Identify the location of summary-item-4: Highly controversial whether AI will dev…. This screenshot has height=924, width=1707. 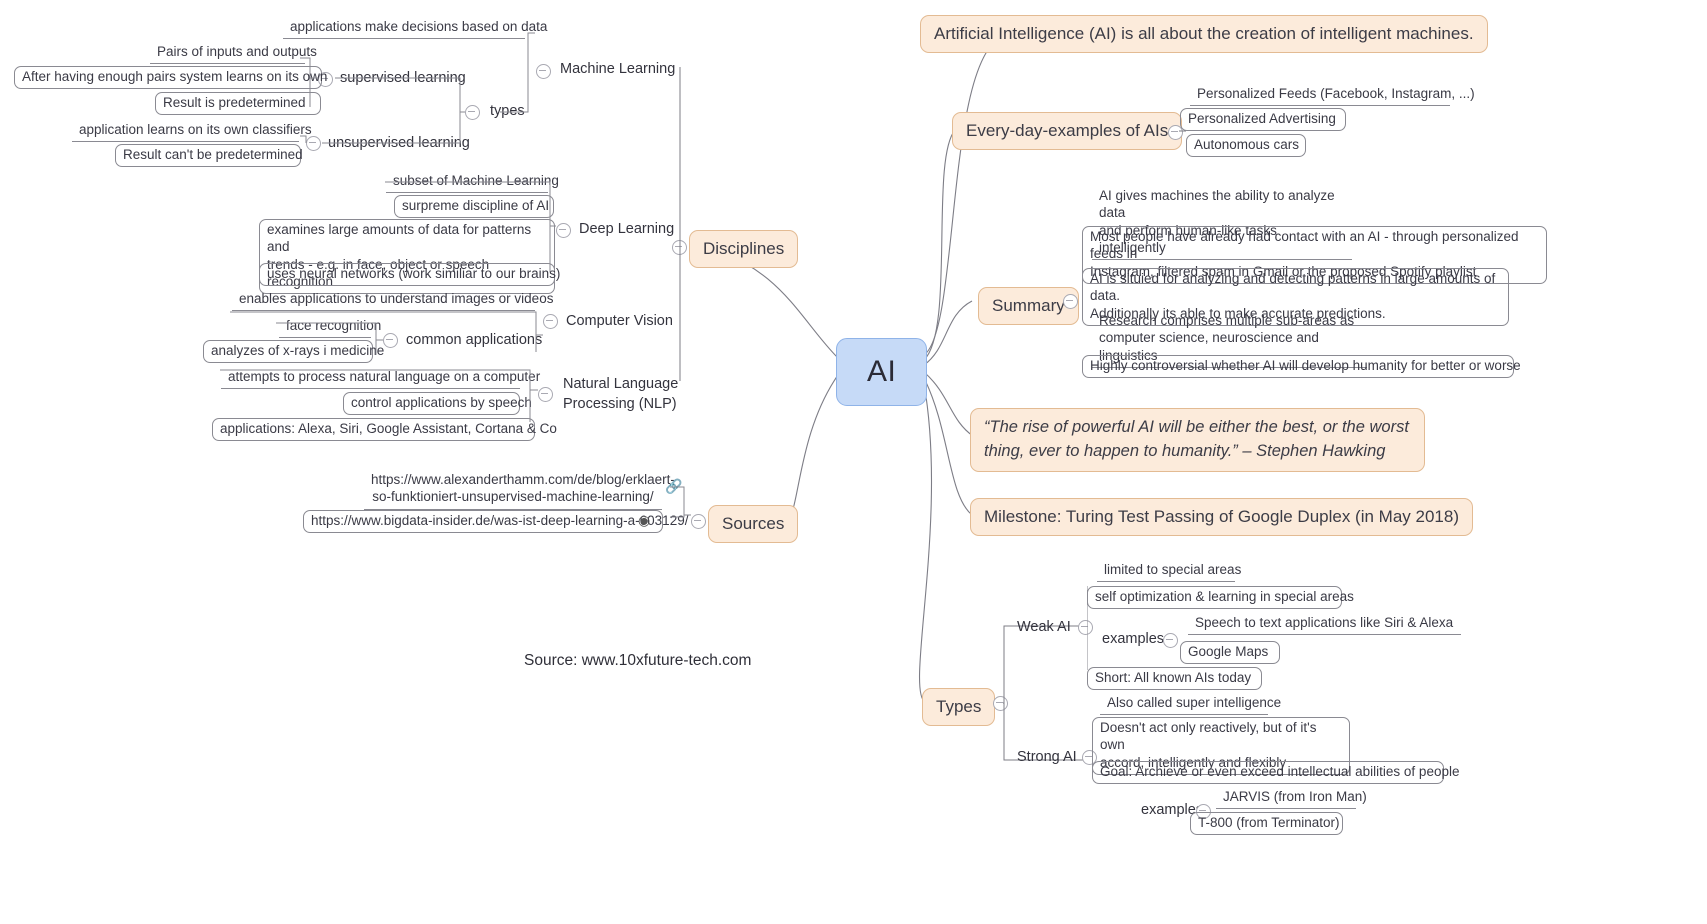
(1301, 367).